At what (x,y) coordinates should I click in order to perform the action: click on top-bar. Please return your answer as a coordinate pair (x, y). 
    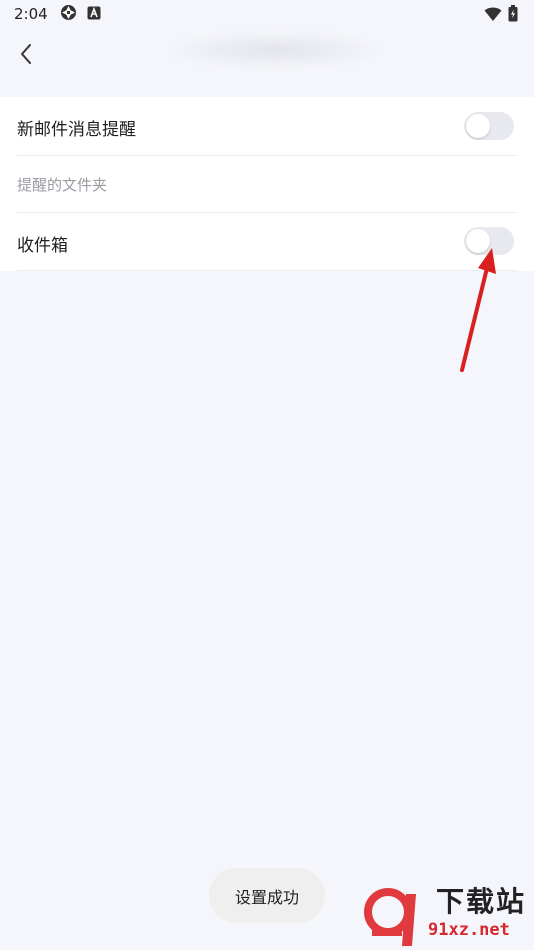
    Looking at the image, I should click on (267, 54).